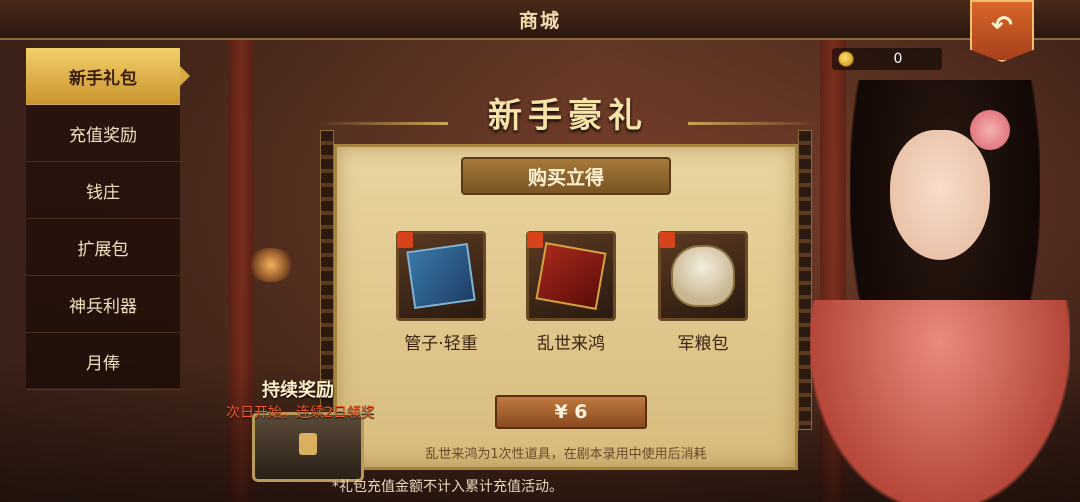  I want to click on gift-title: 新手豪礼, so click(568, 112).